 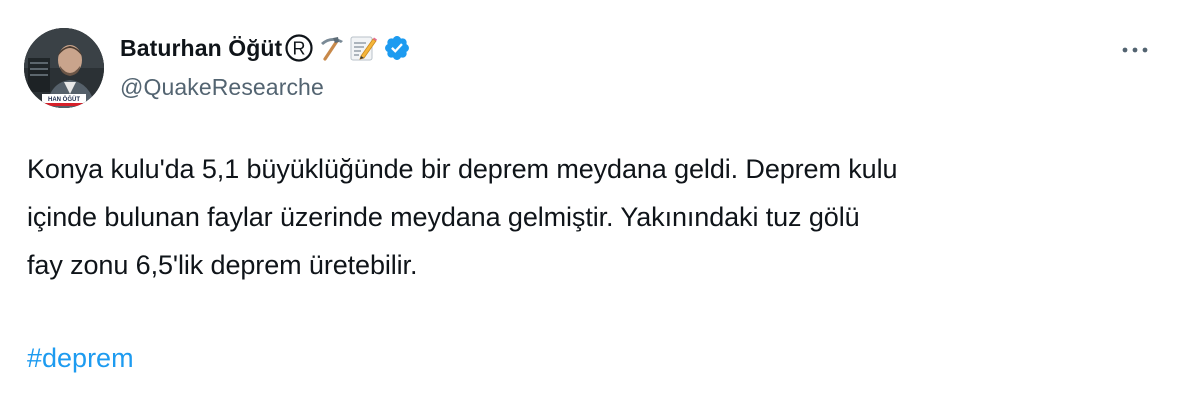 I want to click on registered-icon: R, so click(x=299, y=48).